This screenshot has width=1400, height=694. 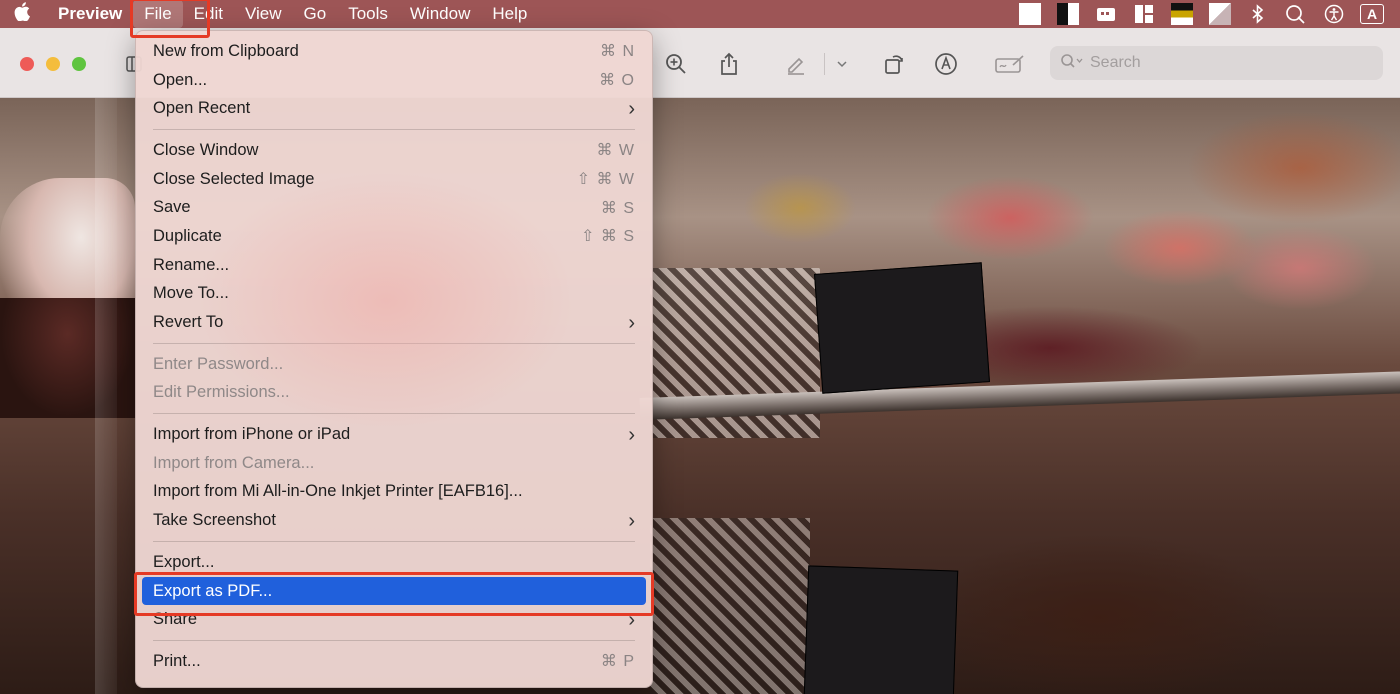 I want to click on menu-item-shortcut: ⇧ ⌘ S, so click(x=608, y=237).